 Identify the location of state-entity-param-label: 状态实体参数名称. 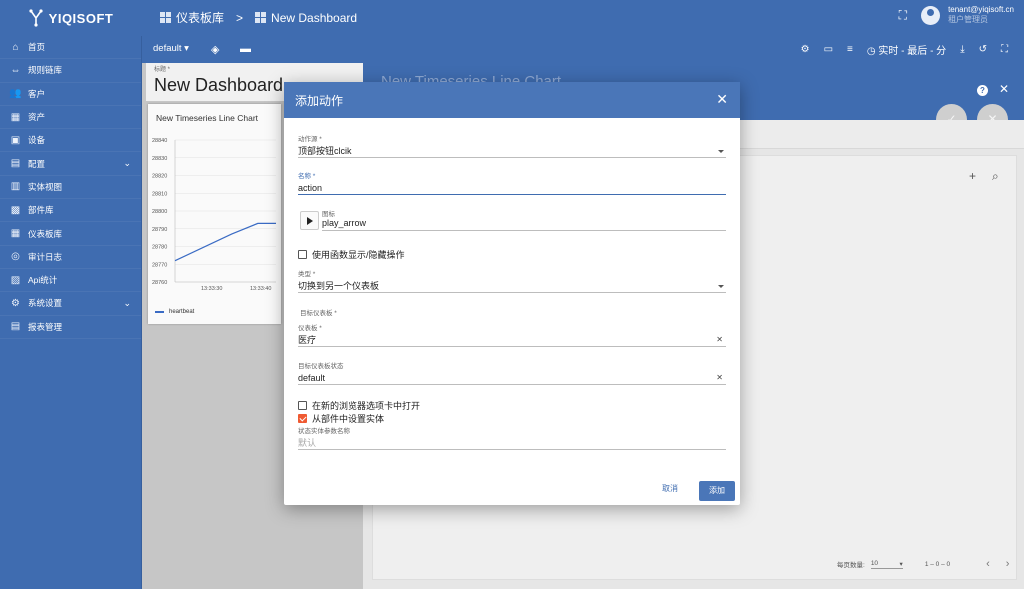
(324, 431).